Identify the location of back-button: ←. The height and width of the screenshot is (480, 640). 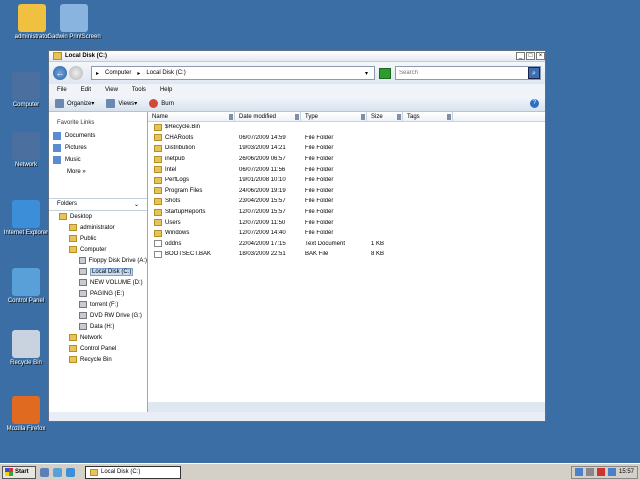
(60, 73).